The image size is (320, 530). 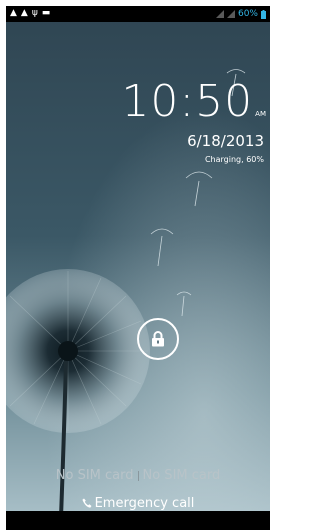 I want to click on usb-icon: ψ, so click(x=34, y=13).